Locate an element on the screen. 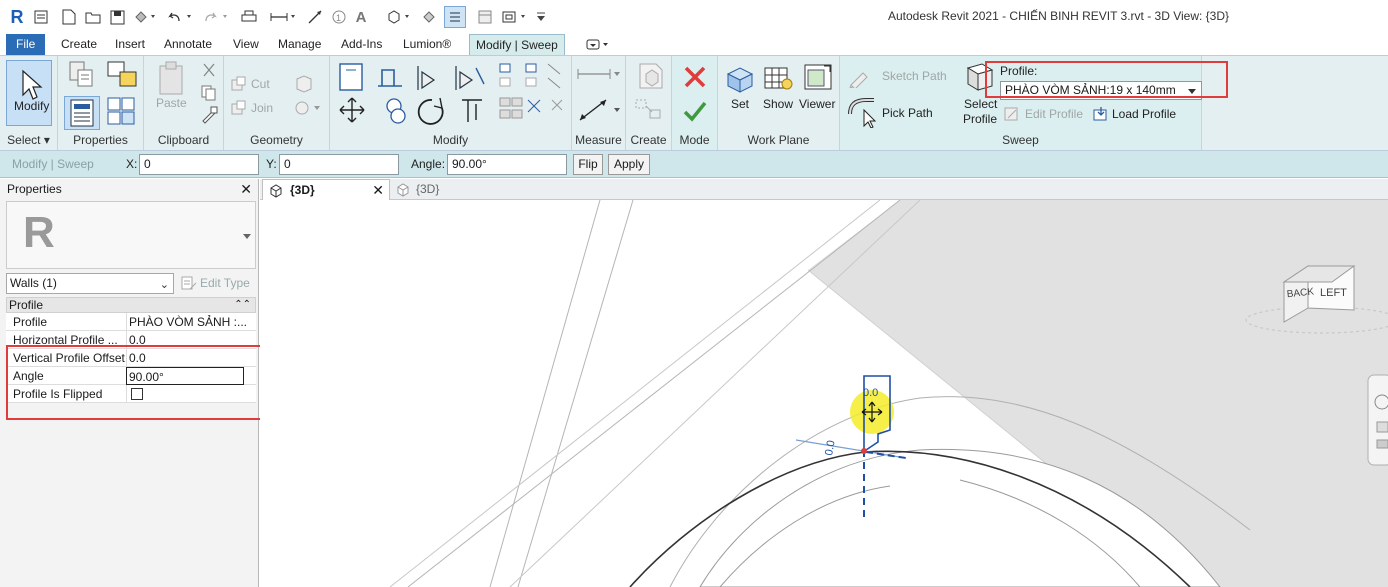 This screenshot has height=587, width=1388. apply-button: Apply is located at coordinates (629, 164).